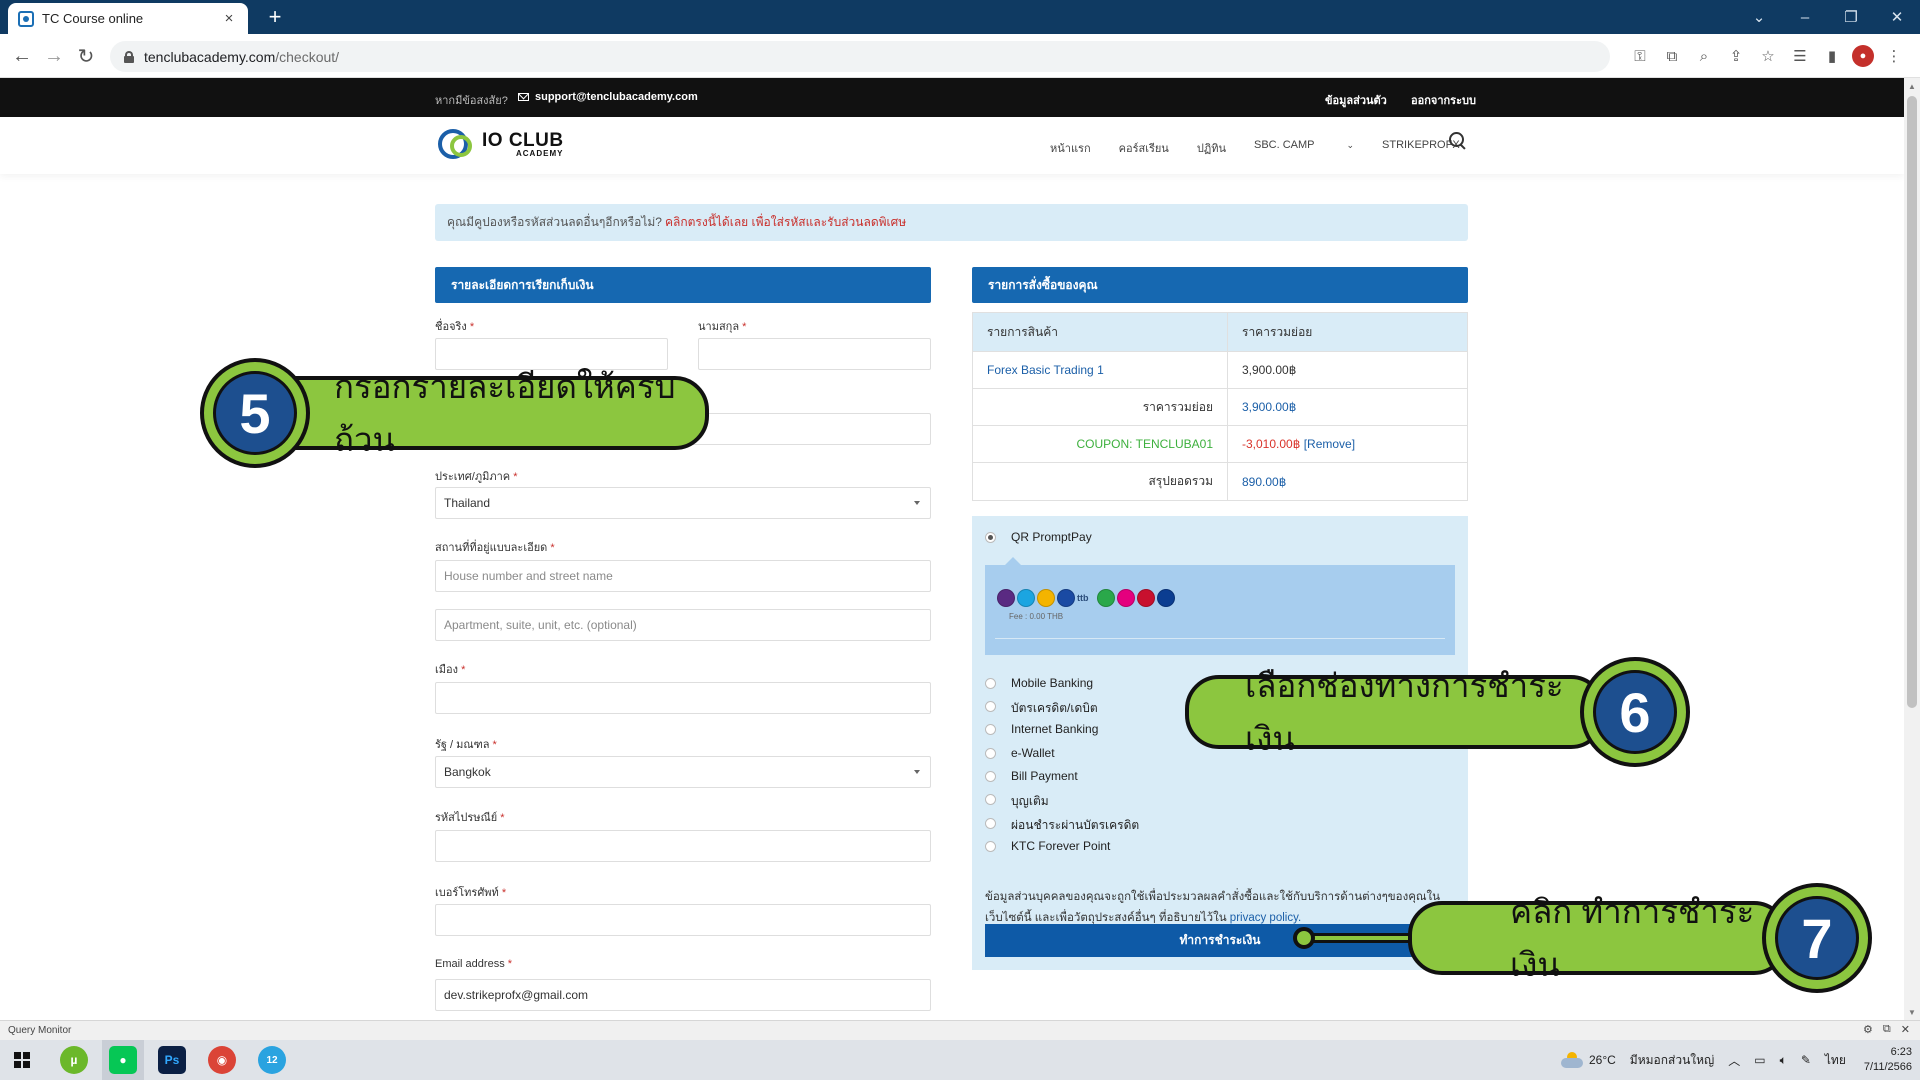 The height and width of the screenshot is (1080, 1920). I want to click on payment-label-boonterm: บุญเติม, so click(1030, 801).